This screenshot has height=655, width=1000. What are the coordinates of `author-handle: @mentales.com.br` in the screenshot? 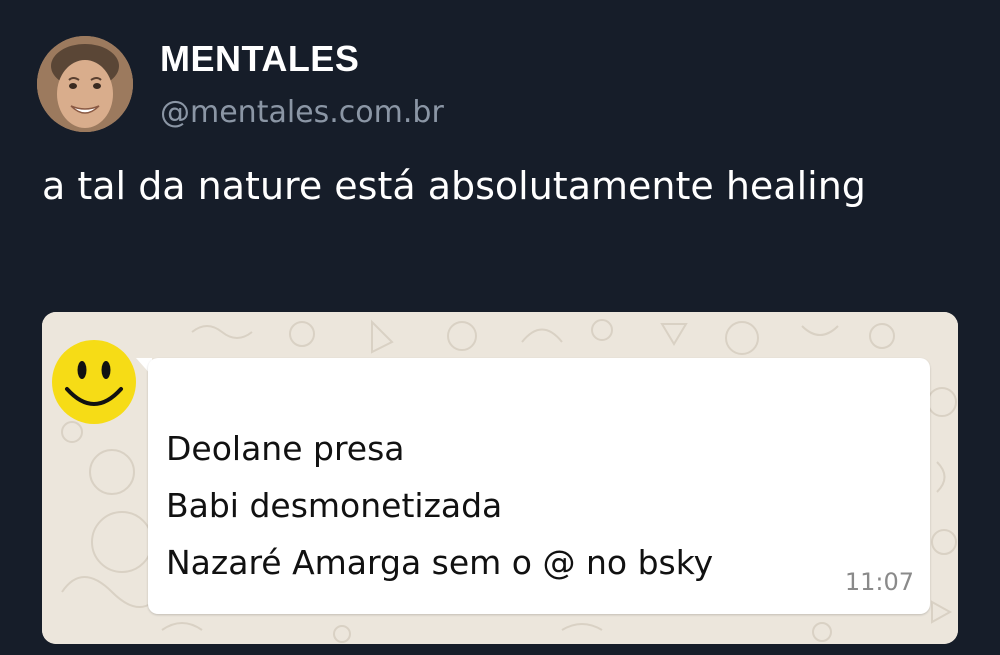 It's located at (302, 112).